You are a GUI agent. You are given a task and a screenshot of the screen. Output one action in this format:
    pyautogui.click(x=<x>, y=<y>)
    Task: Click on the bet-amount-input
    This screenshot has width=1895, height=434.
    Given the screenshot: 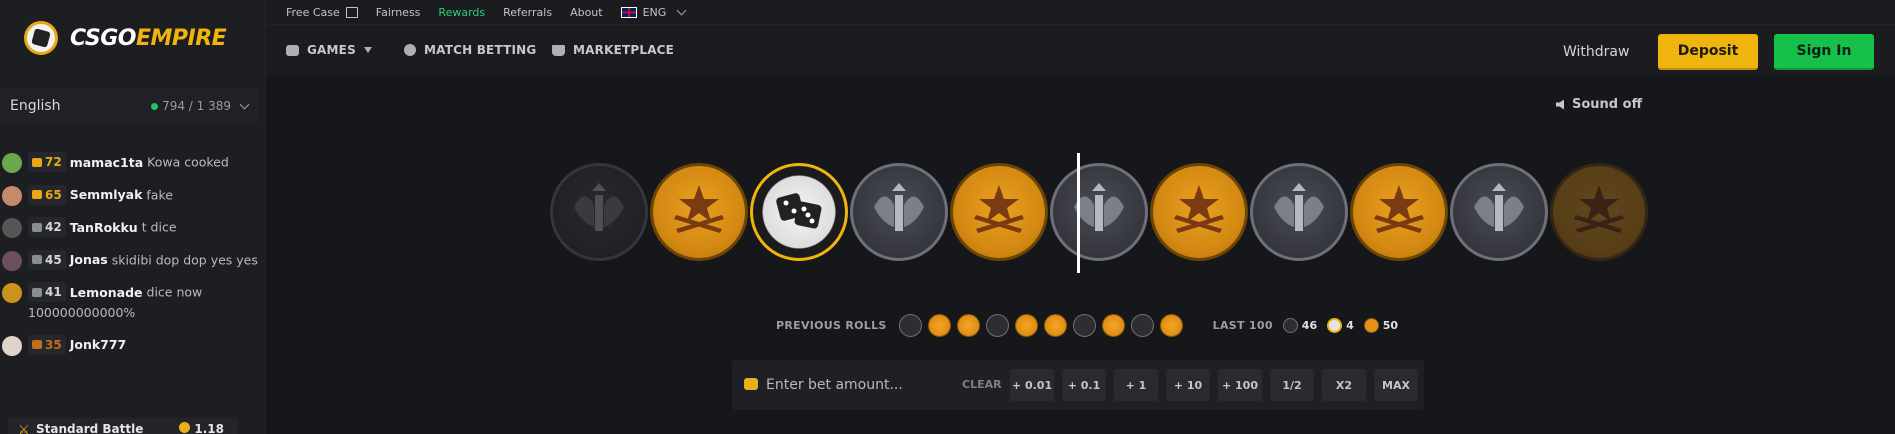 What is the action you would take?
    pyautogui.click(x=851, y=385)
    